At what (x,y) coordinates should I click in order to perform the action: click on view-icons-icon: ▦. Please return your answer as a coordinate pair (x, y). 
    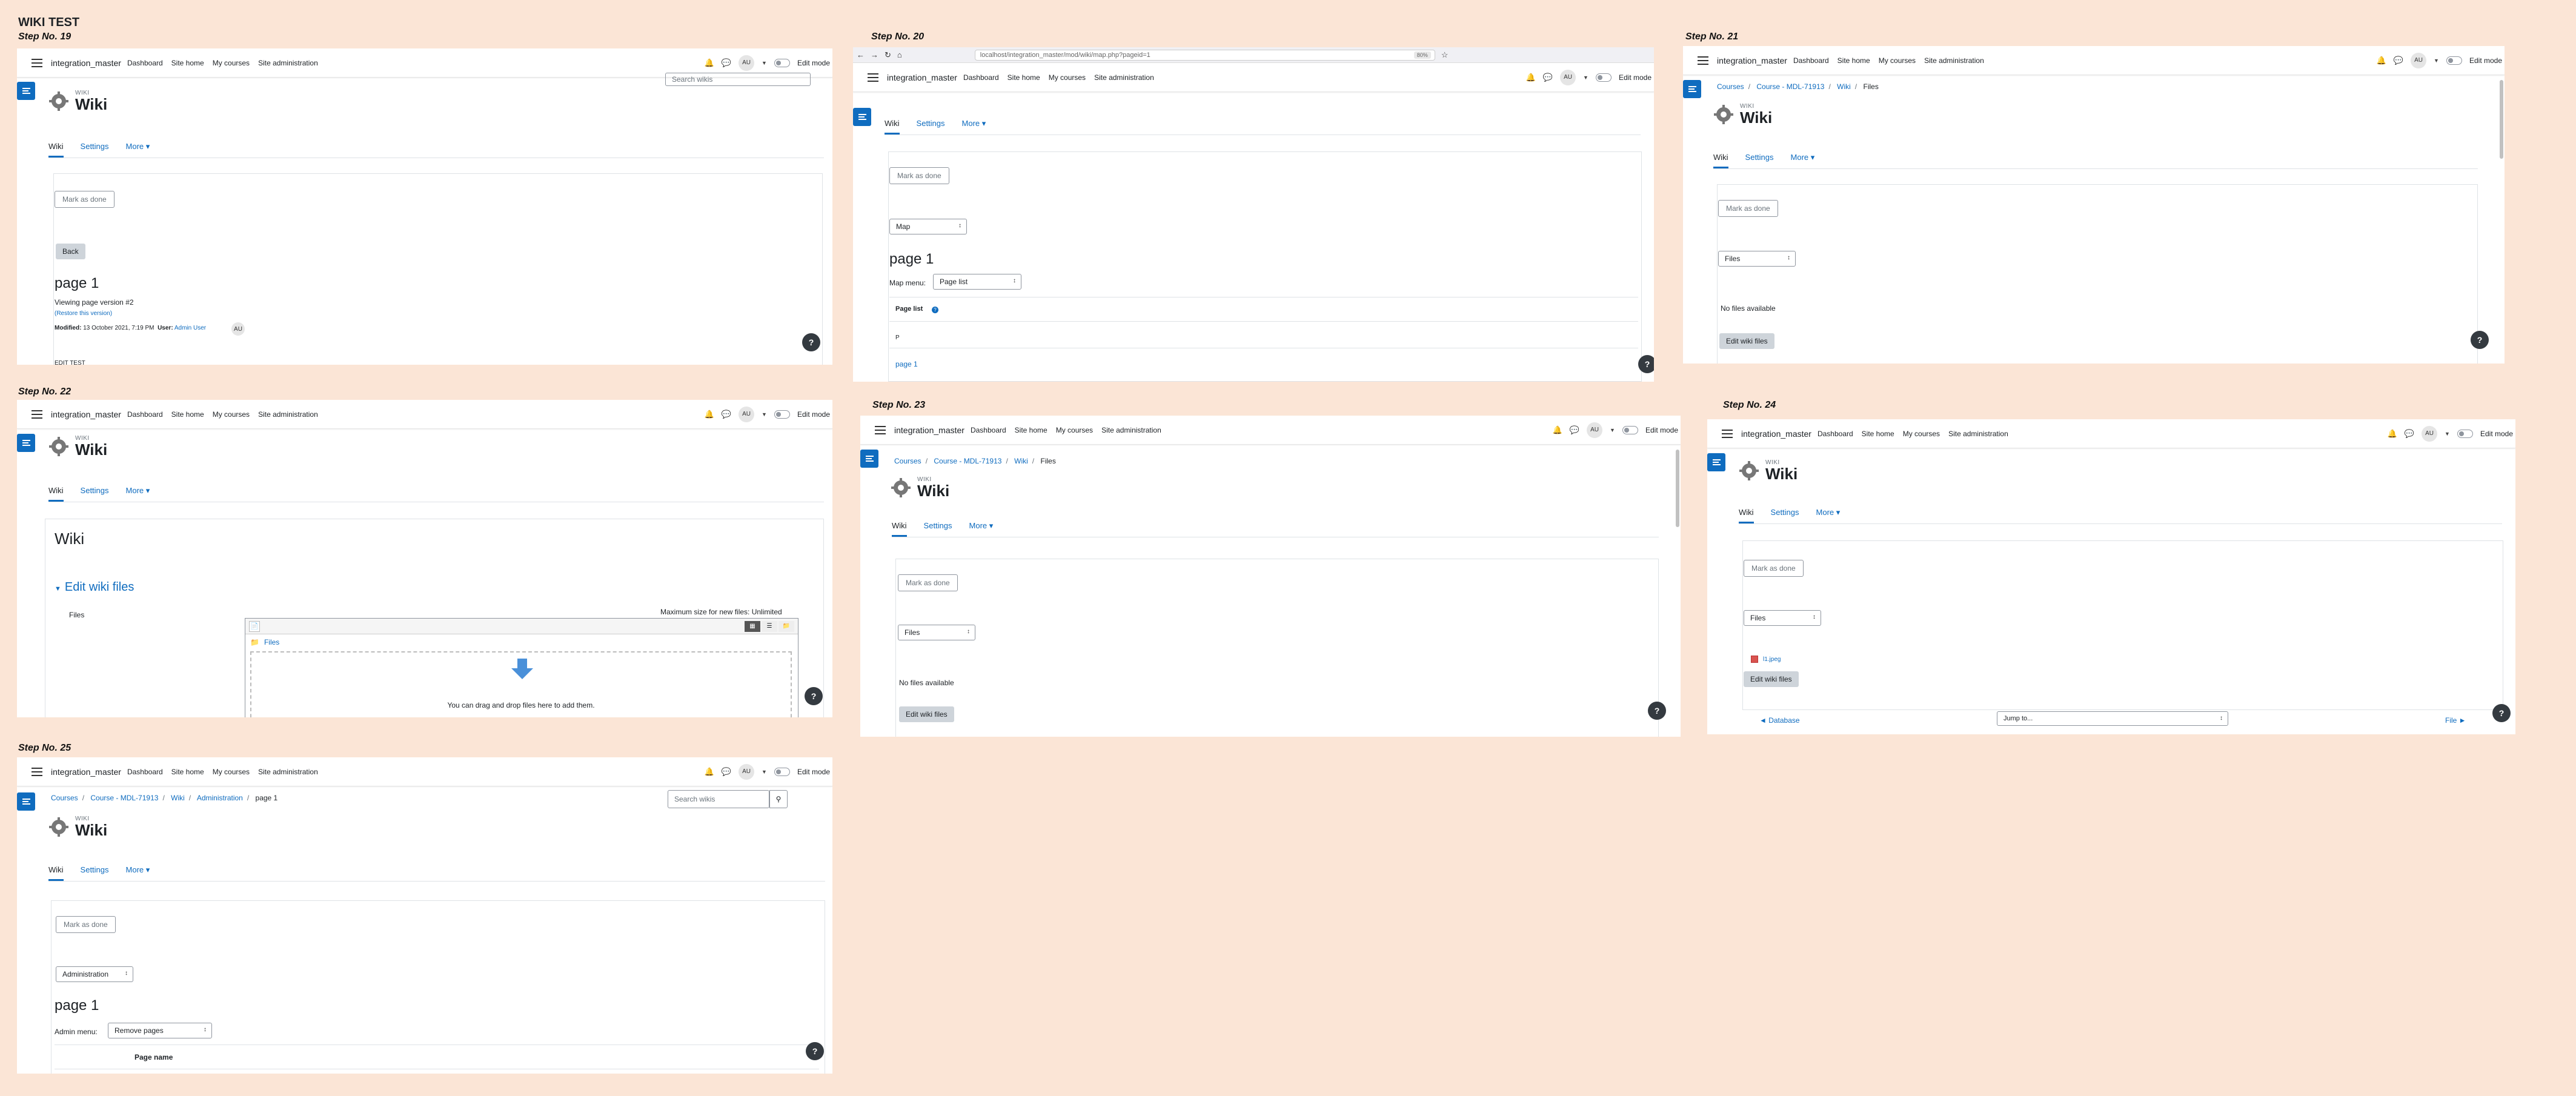
    Looking at the image, I should click on (752, 626).